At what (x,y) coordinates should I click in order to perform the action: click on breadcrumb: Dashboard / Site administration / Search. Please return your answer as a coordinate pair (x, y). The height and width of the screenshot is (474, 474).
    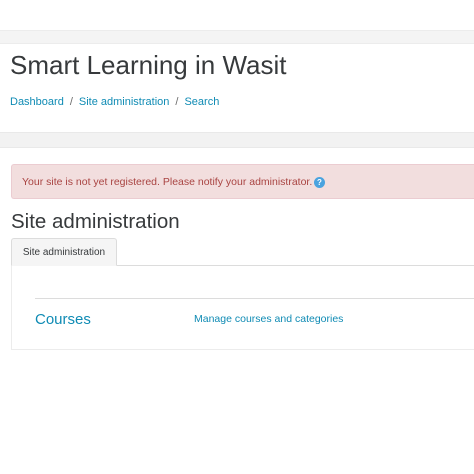
    Looking at the image, I should click on (114, 102).